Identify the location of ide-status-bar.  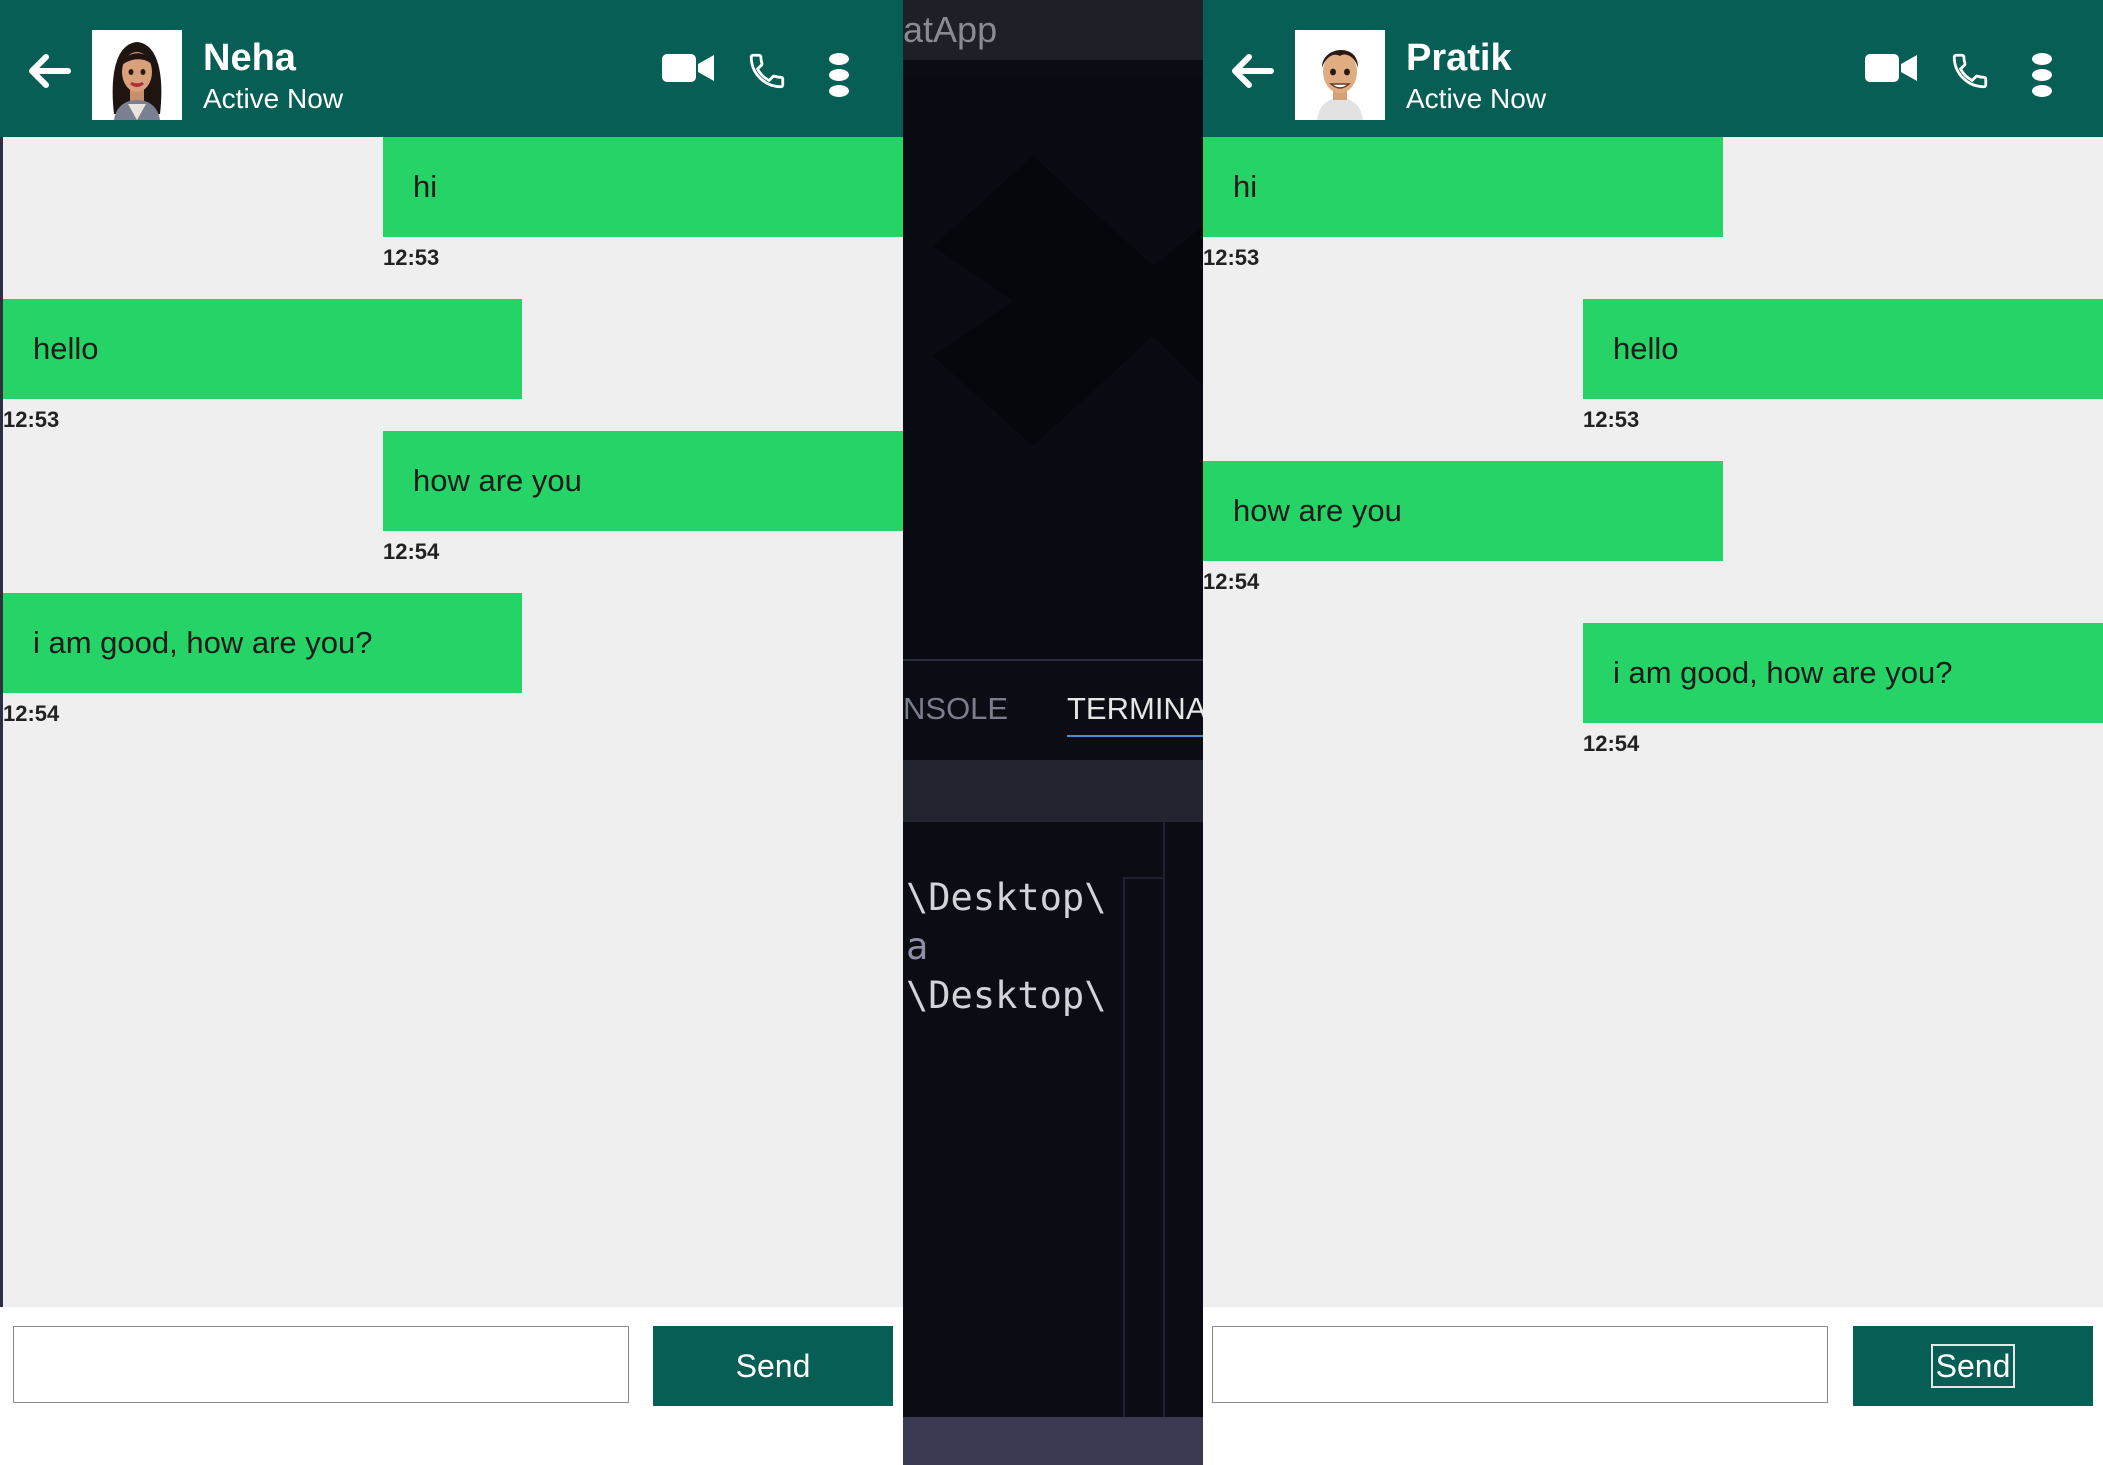
(1053, 1441).